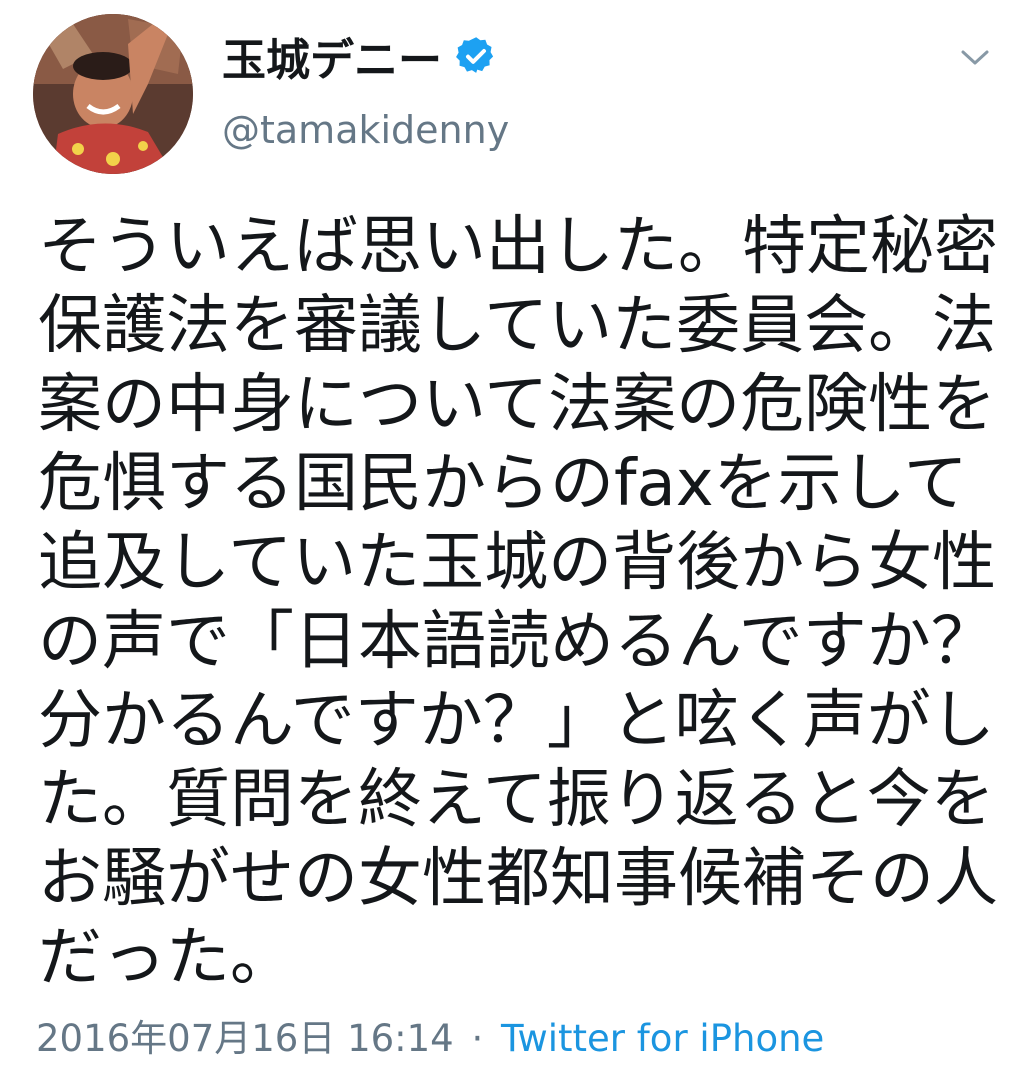  Describe the element at coordinates (517, 326) in the screenshot. I see `tweet-text-line: 保護法を審議していた委員会。法` at that location.